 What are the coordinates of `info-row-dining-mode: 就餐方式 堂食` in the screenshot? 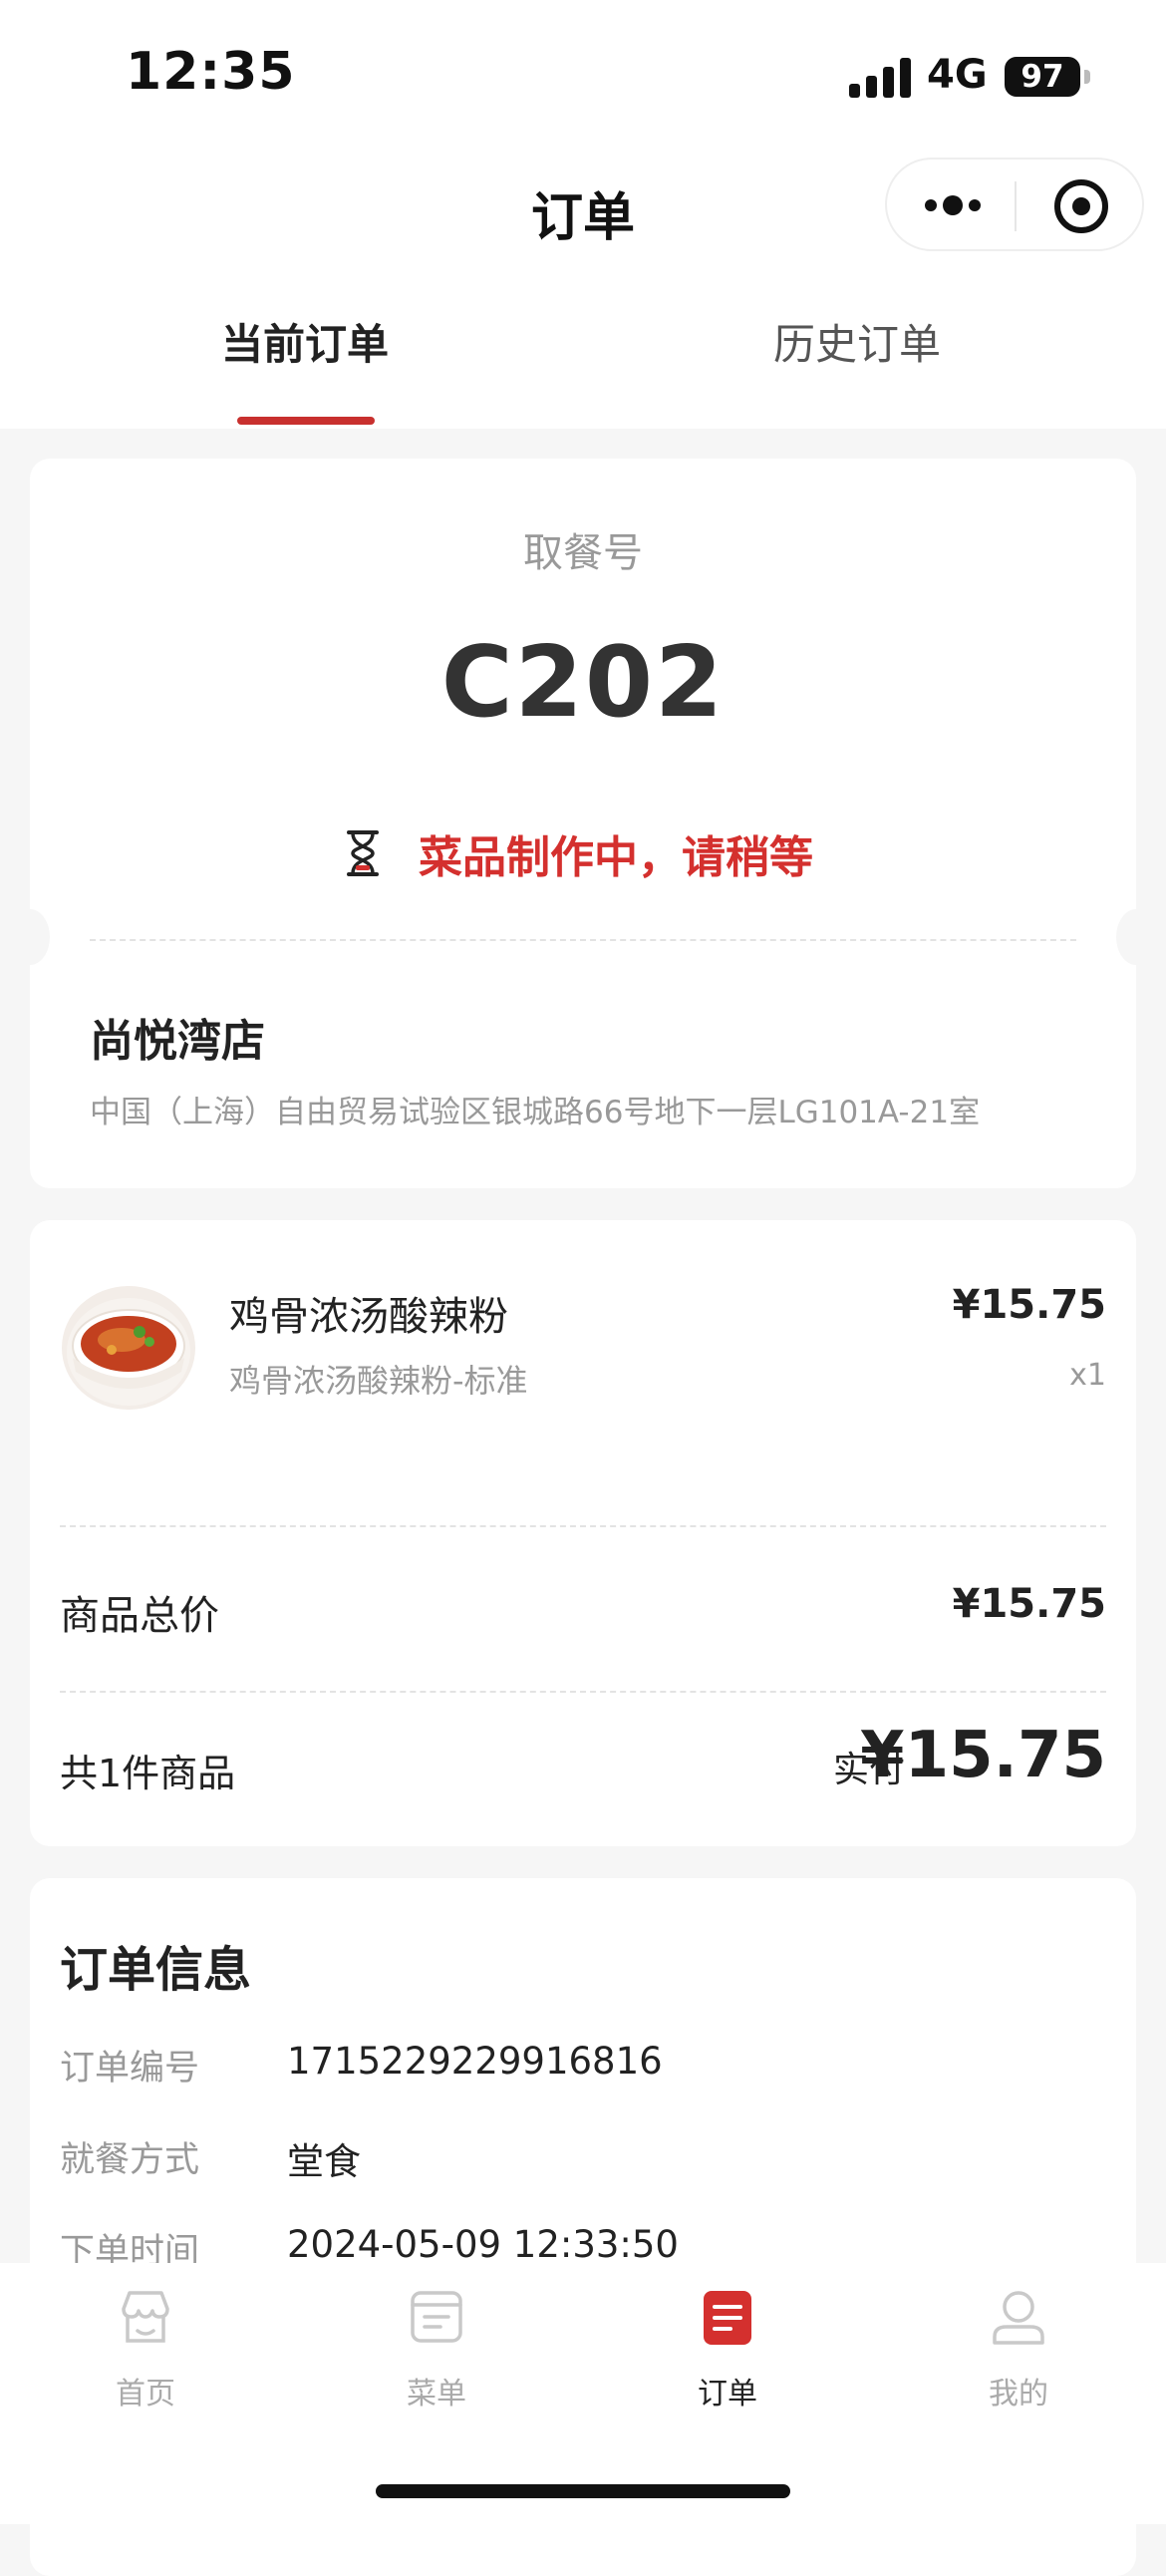 It's located at (583, 2161).